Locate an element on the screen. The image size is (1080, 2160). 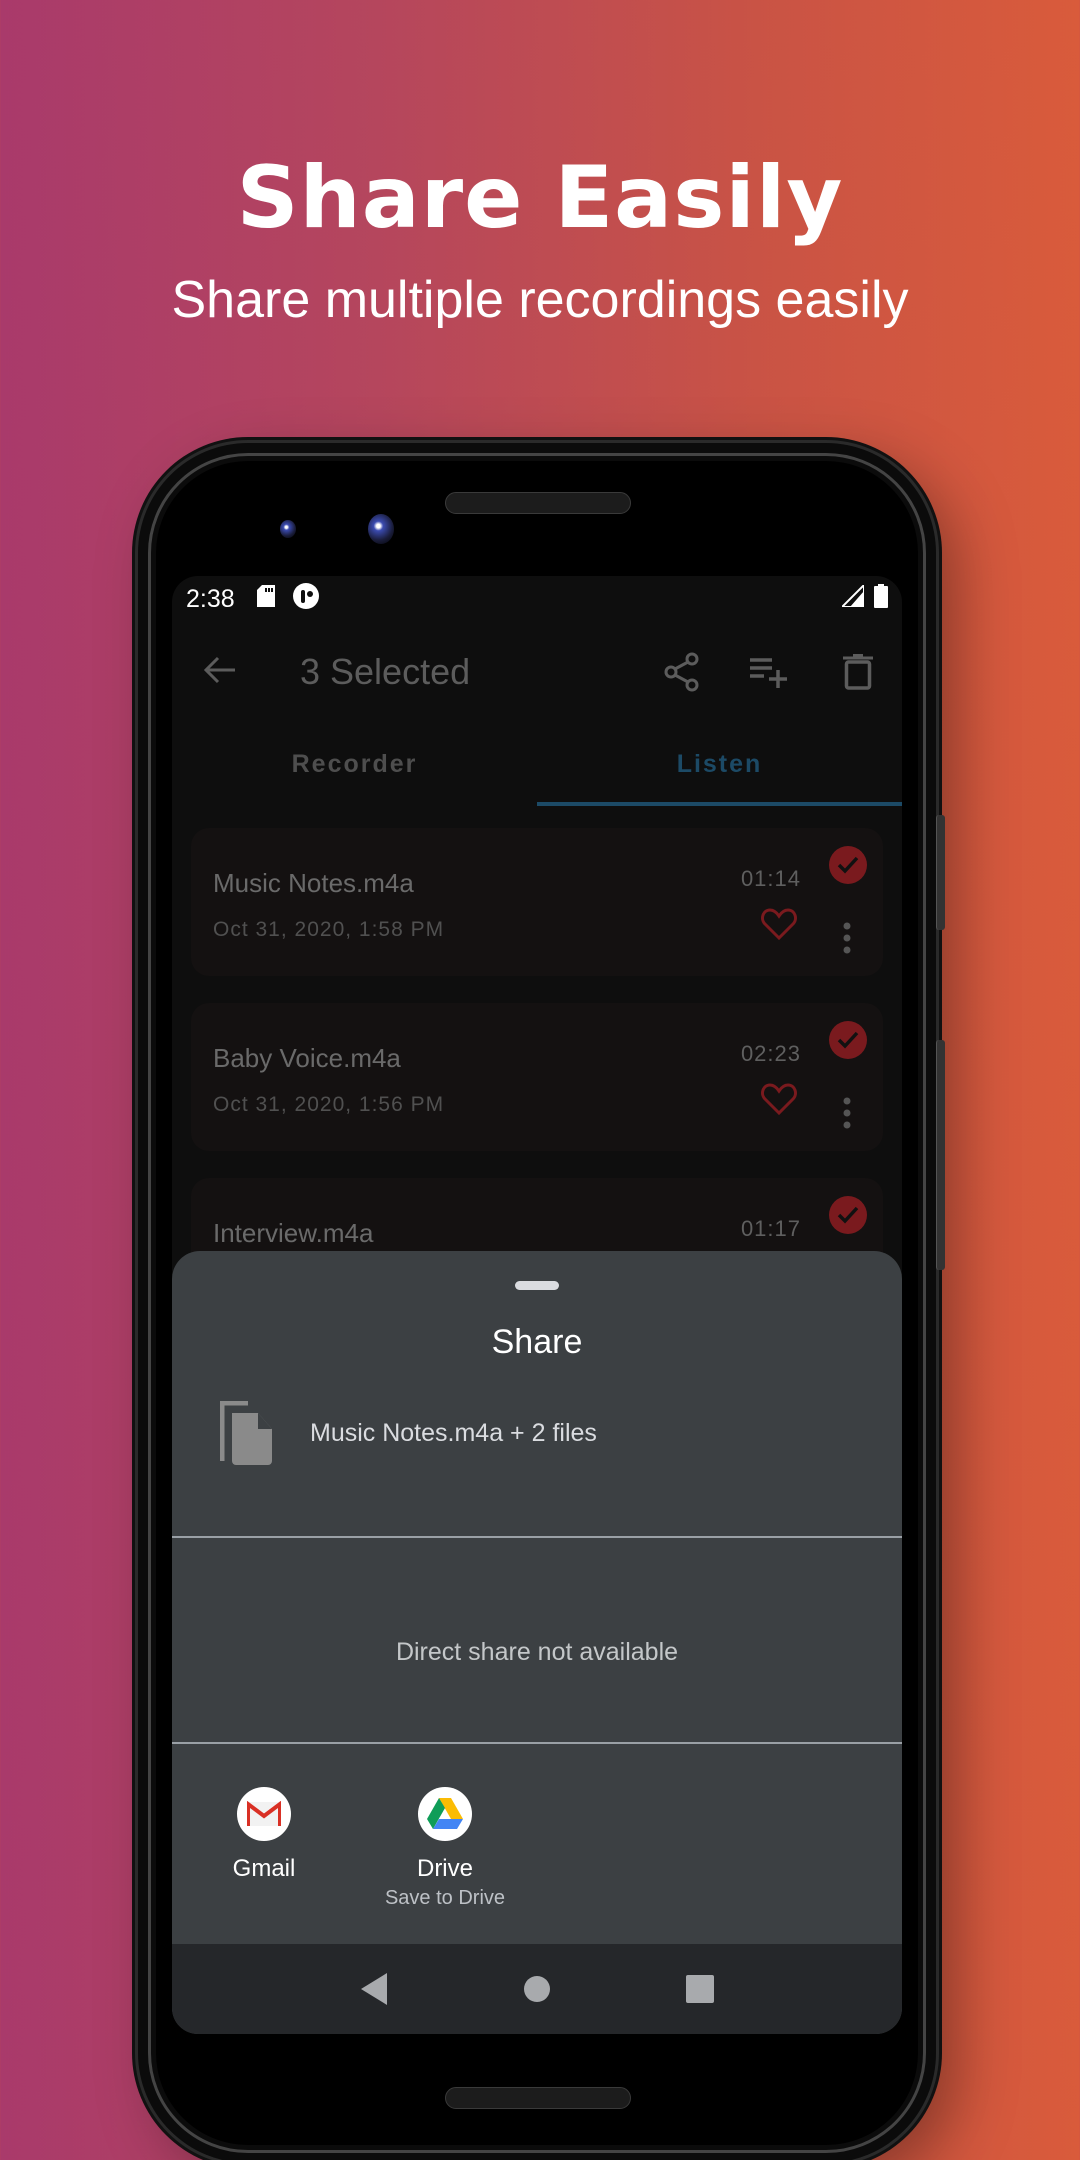
hero-subtitle: Share multiple recordings easily is located at coordinates (540, 300).